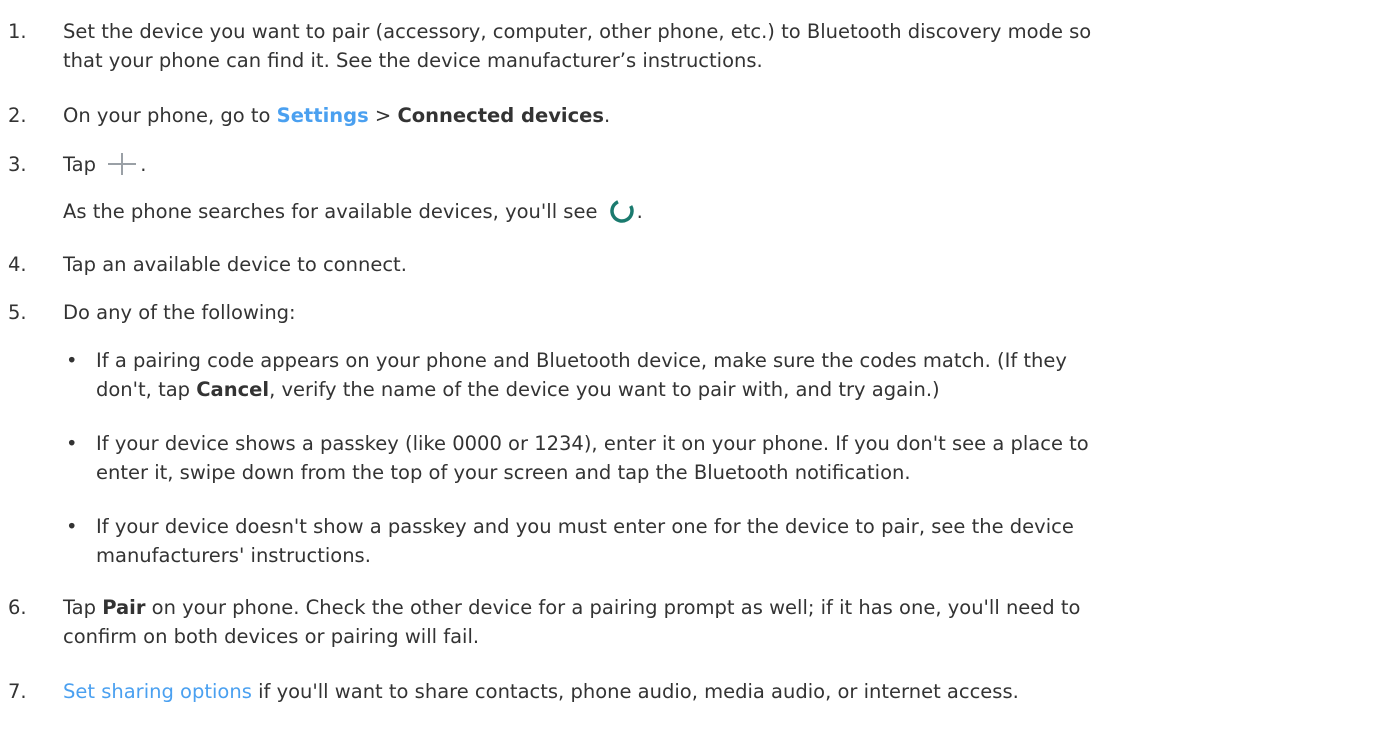 The width and height of the screenshot is (1379, 751). I want to click on set-sharing-options-link: Set sharing options, so click(157, 691).